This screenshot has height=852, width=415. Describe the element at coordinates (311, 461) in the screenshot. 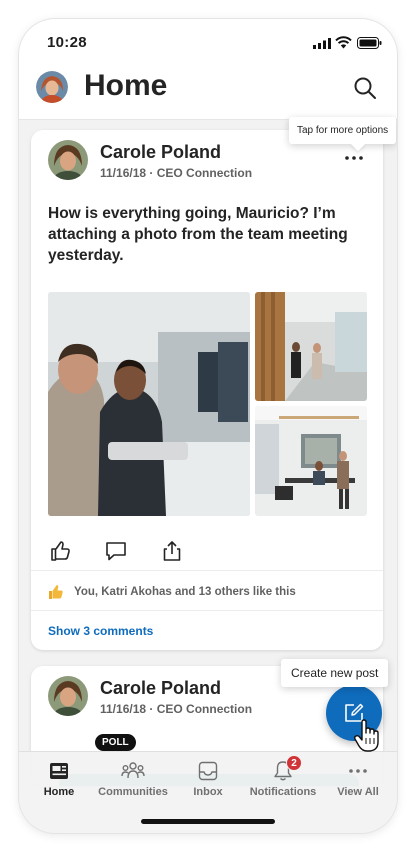

I see `post-photo-office` at that location.